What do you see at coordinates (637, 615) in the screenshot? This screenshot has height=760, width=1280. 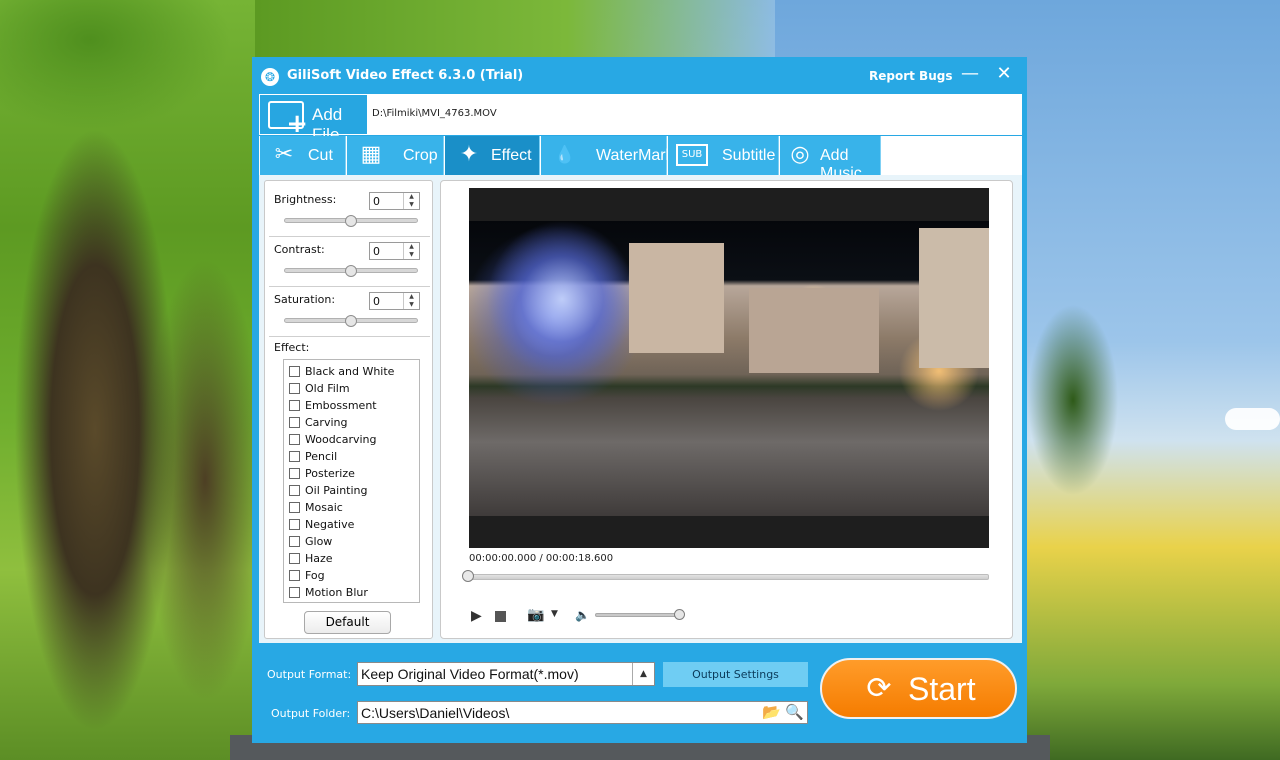 I see `volume-slider-track` at bounding box center [637, 615].